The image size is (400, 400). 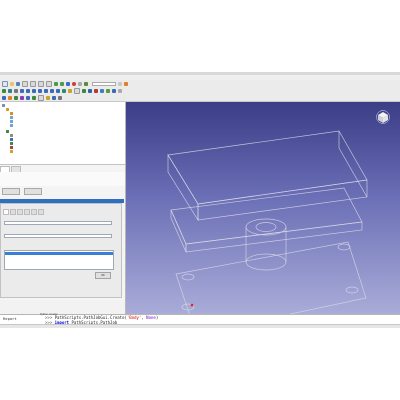 I want to click on new-file-icon, so click(x=5, y=83).